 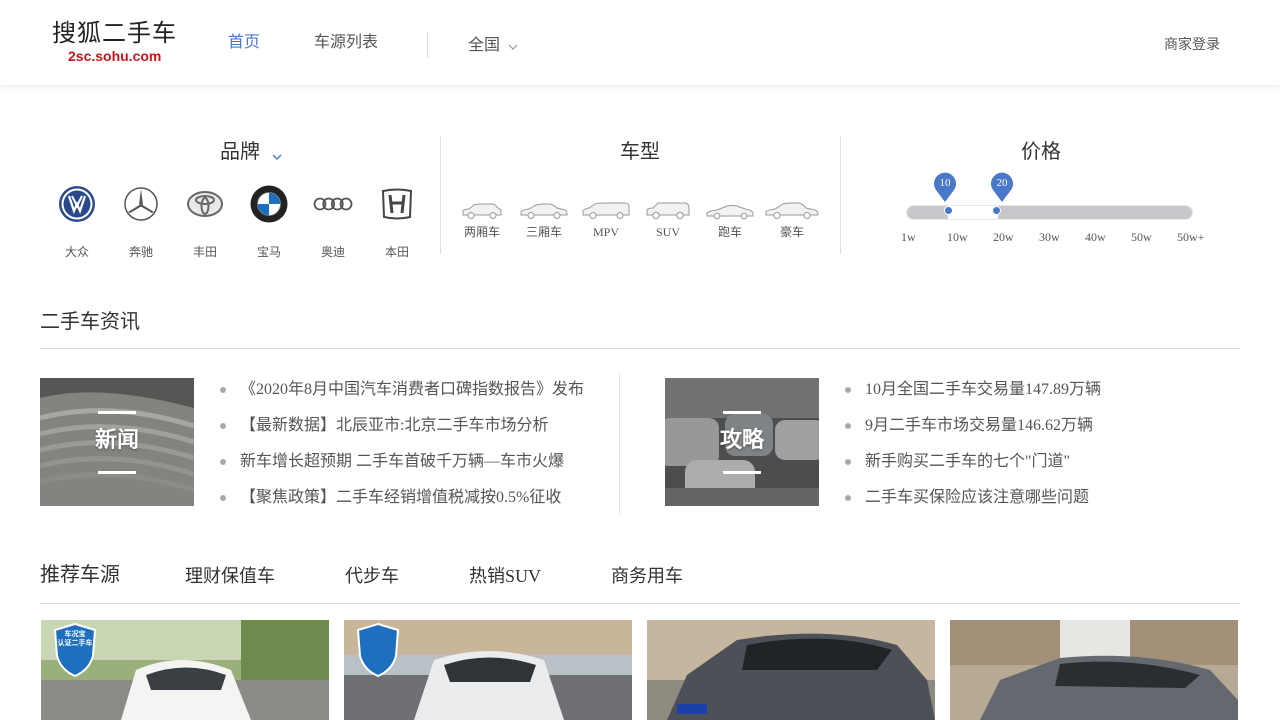 What do you see at coordinates (346, 42) in the screenshot?
I see `nav-car-list: 车源列表` at bounding box center [346, 42].